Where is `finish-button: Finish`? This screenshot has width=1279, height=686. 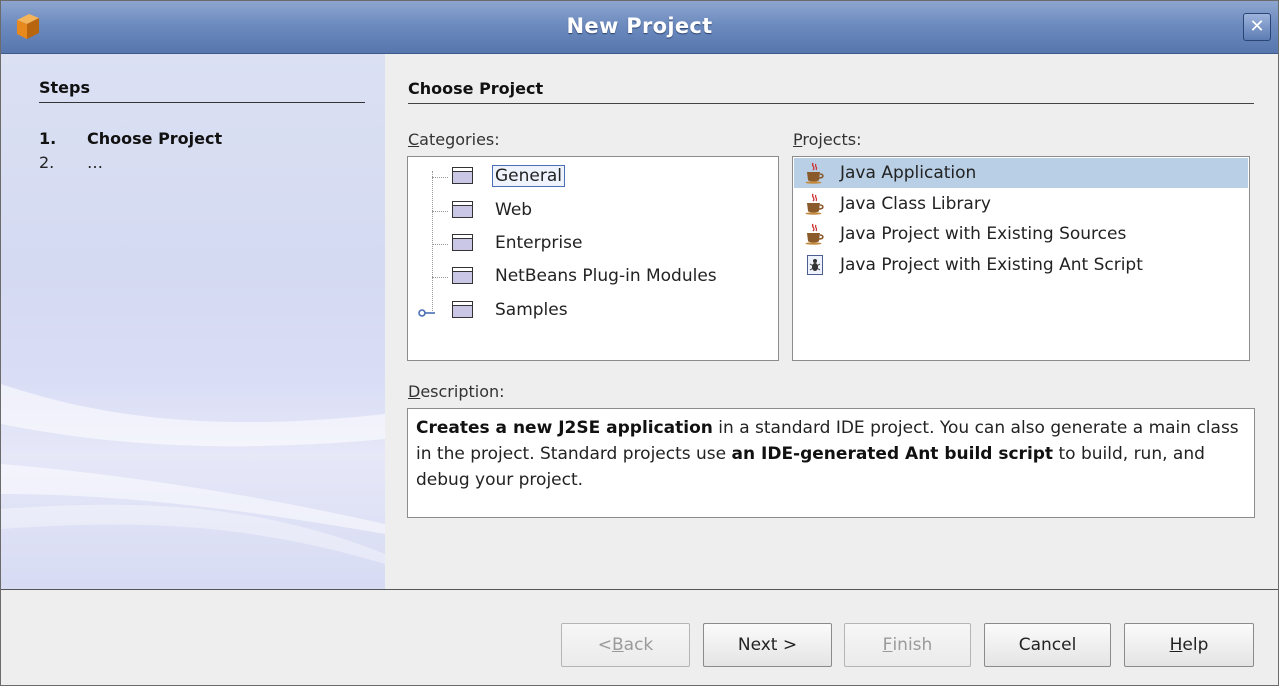 finish-button: Finish is located at coordinates (907, 645).